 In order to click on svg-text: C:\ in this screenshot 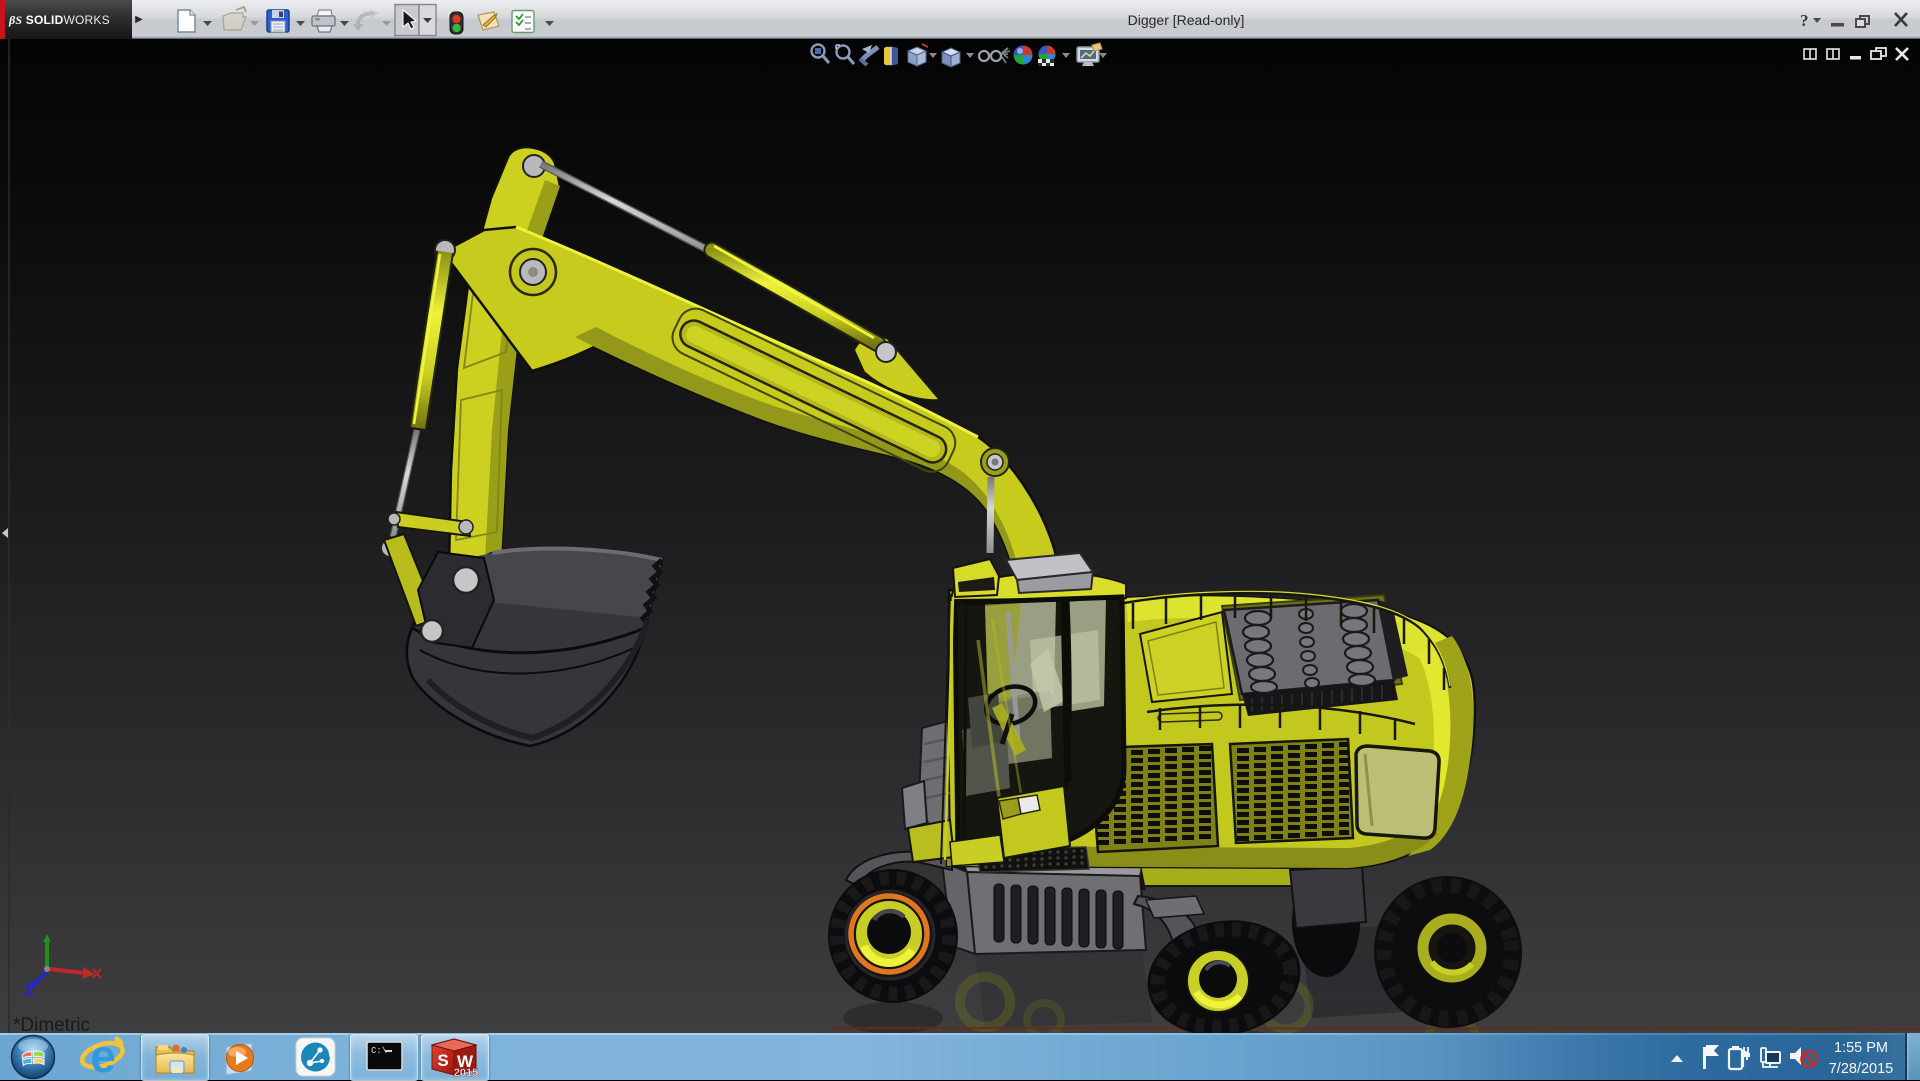, I will do `click(379, 1051)`.